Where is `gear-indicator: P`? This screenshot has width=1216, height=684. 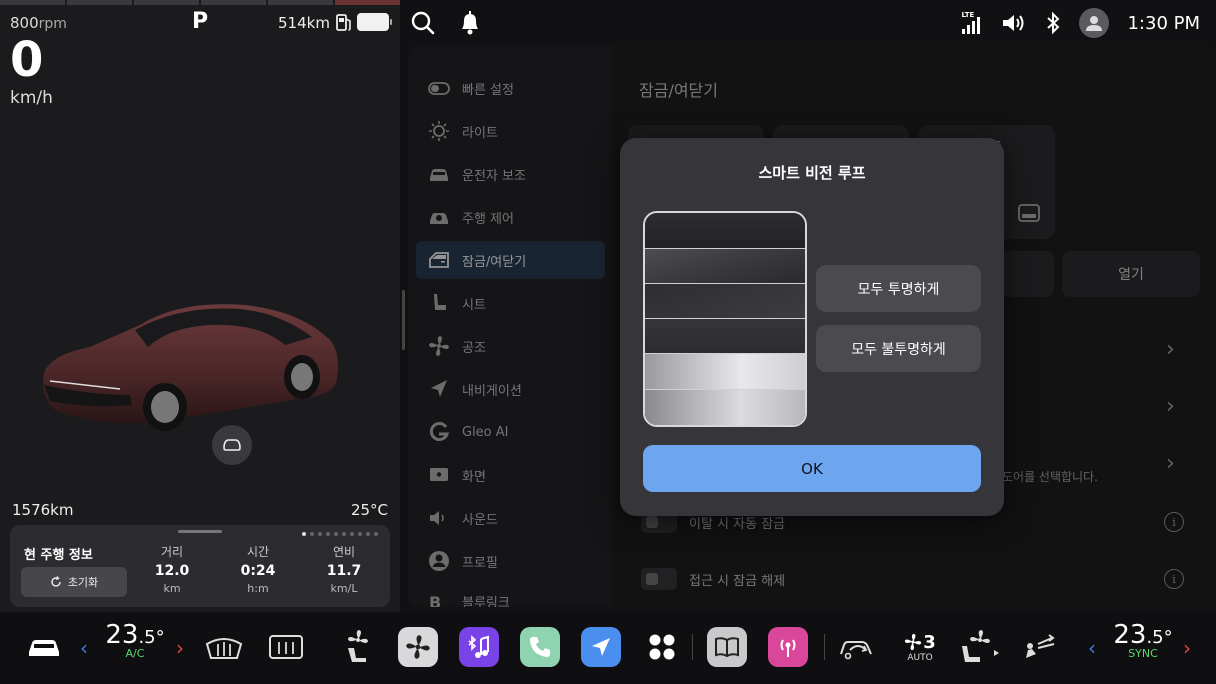
gear-indicator: P is located at coordinates (200, 21).